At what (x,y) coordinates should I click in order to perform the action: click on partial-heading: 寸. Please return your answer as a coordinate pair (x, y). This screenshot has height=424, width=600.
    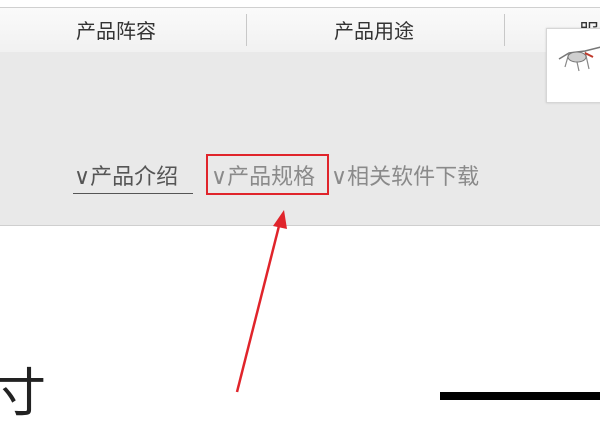
    Looking at the image, I should click on (23, 394).